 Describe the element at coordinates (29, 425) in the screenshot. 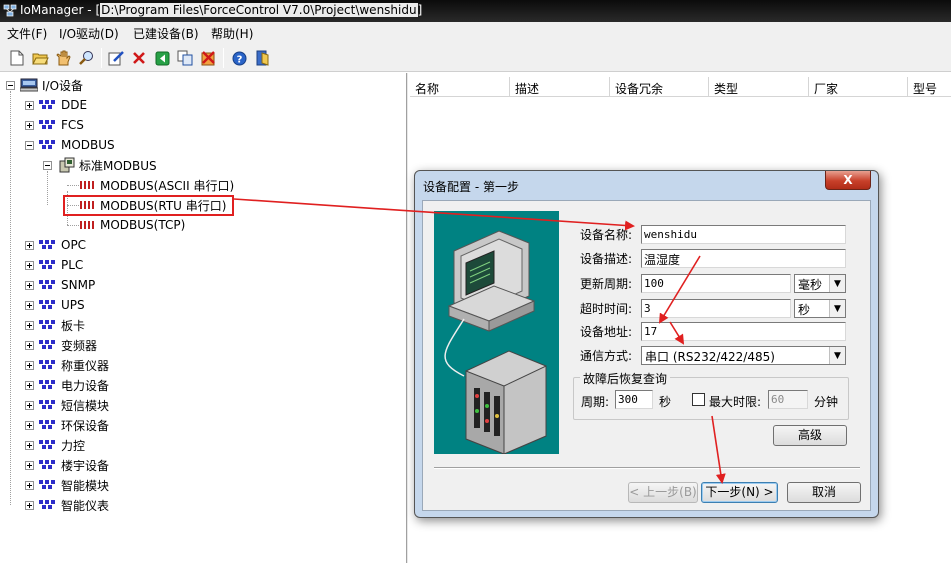

I see `tree-expand-env` at that location.